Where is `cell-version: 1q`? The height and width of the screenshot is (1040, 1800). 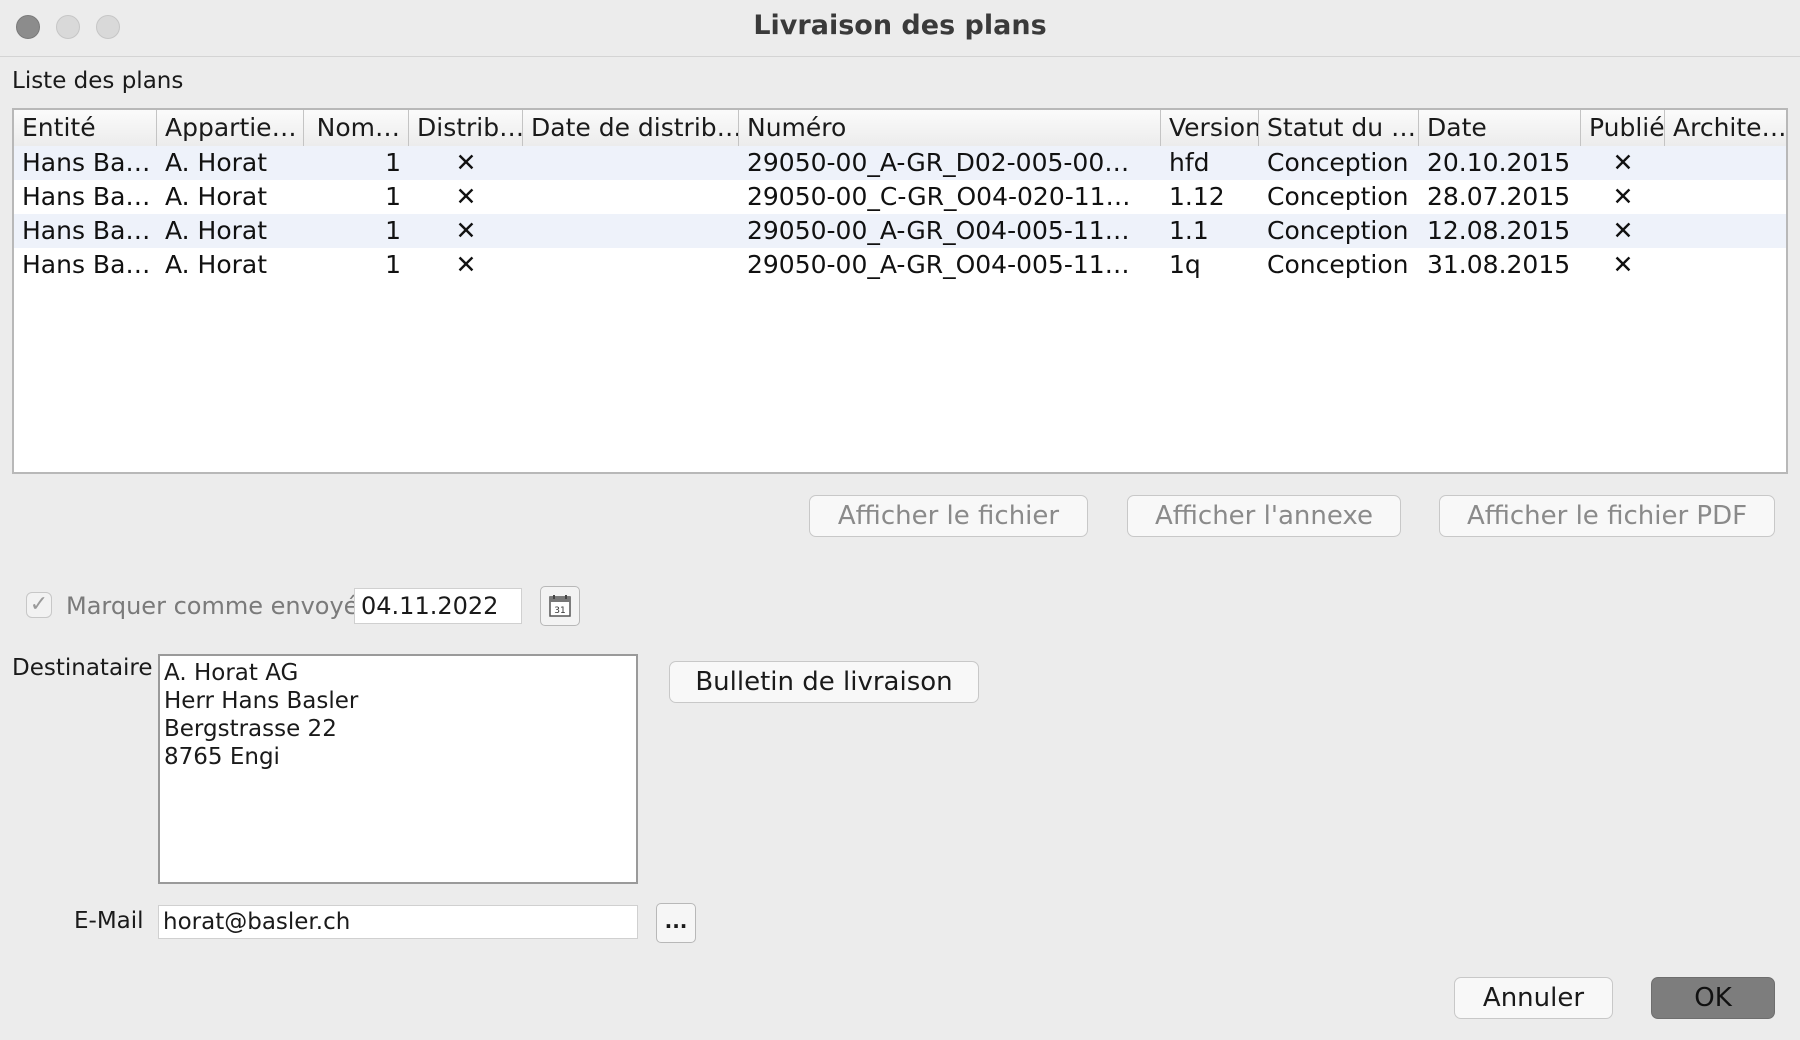 cell-version: 1q is located at coordinates (1185, 264).